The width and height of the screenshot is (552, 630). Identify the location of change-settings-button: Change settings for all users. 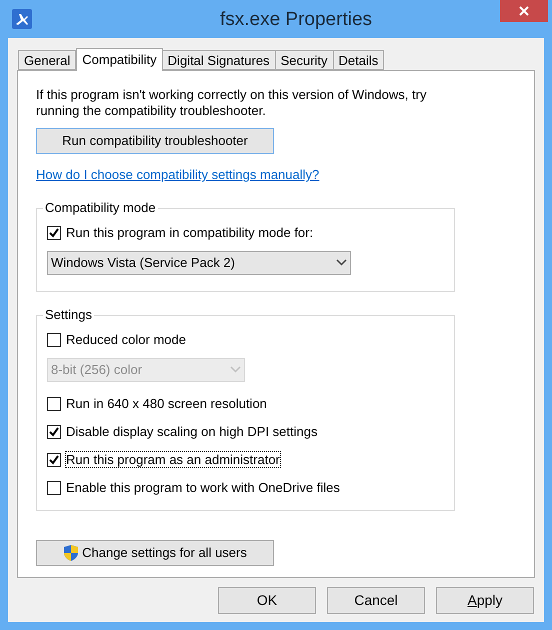
(155, 553).